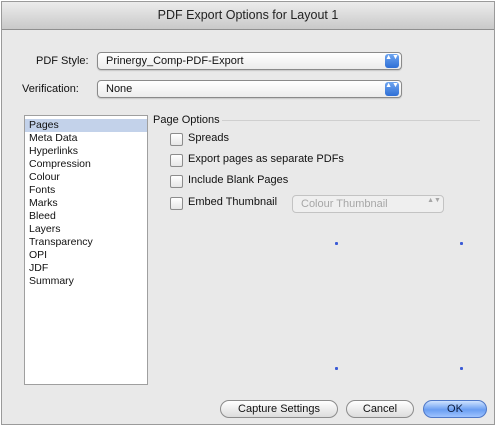  Describe the element at coordinates (86, 177) in the screenshot. I see `sidebar-item-colour: Colour` at that location.